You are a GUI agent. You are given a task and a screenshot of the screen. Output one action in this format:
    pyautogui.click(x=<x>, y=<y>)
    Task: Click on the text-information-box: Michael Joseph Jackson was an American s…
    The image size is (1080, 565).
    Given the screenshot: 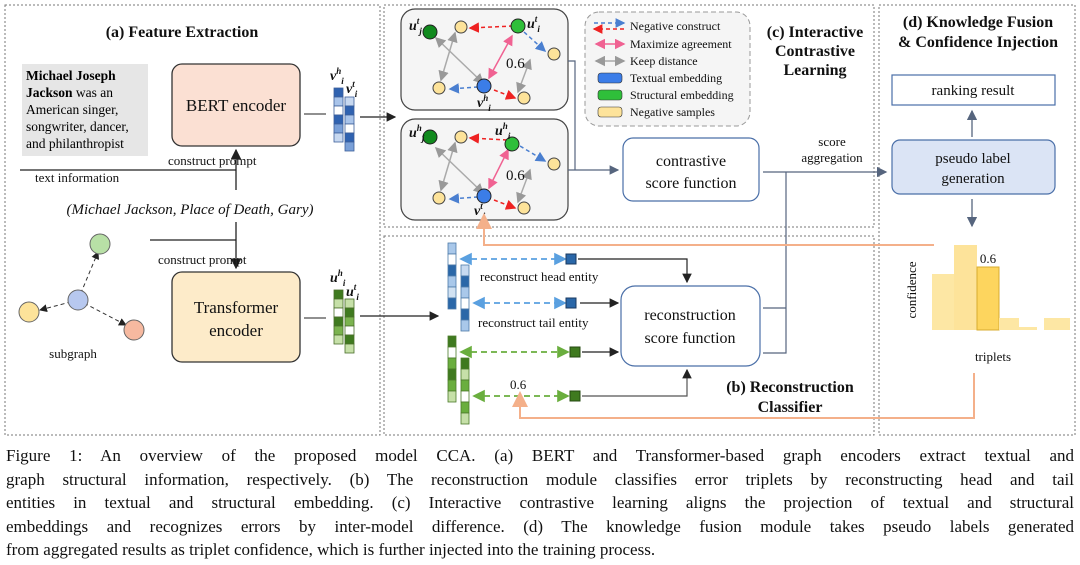 What is the action you would take?
    pyautogui.click(x=85, y=110)
    